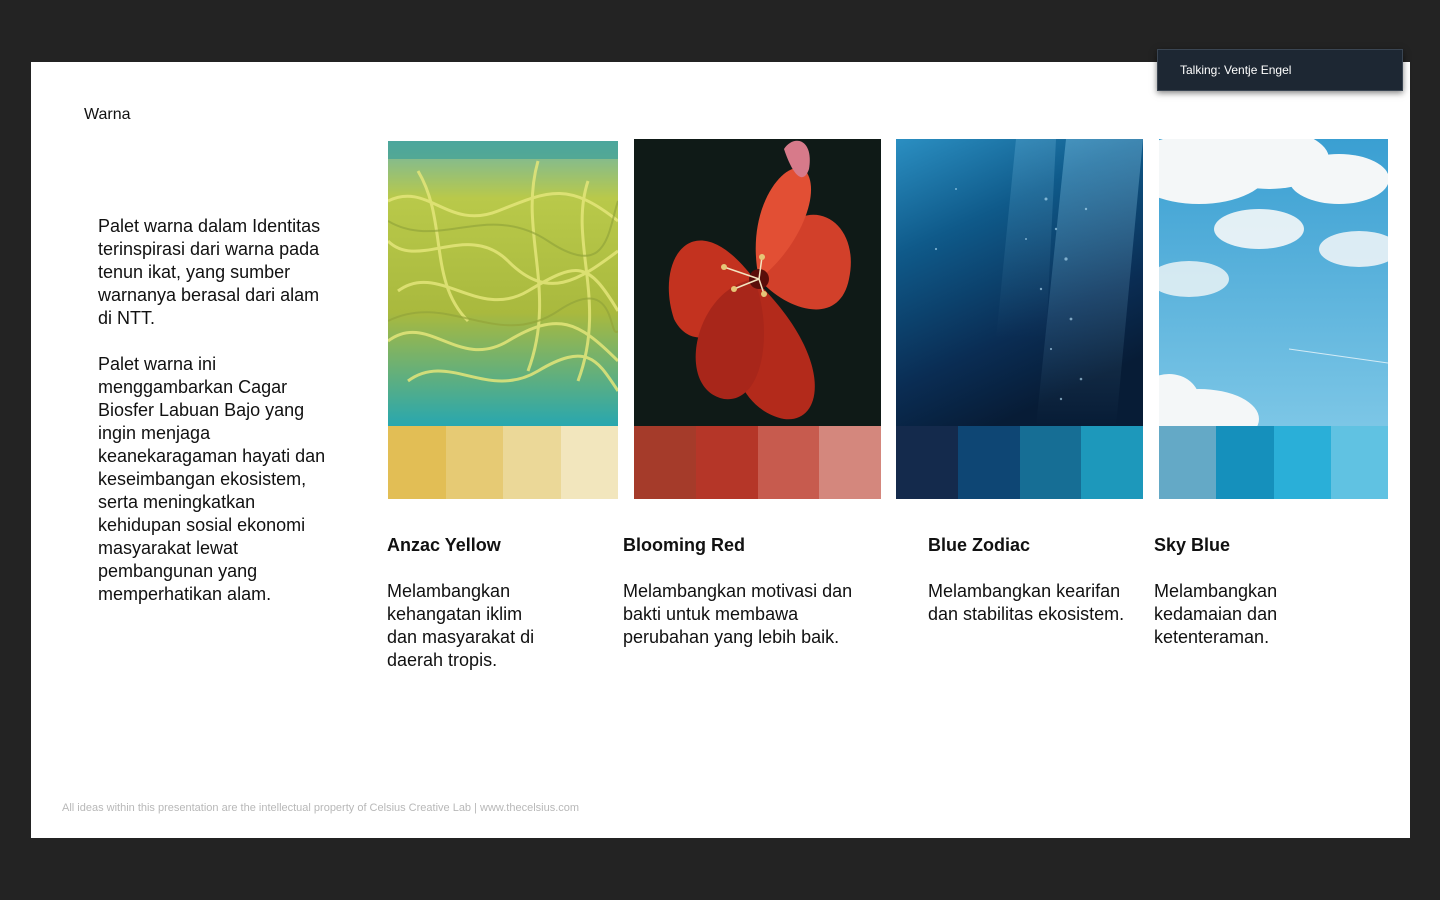  What do you see at coordinates (684, 545) in the screenshot?
I see `palette-name: Blooming Red` at bounding box center [684, 545].